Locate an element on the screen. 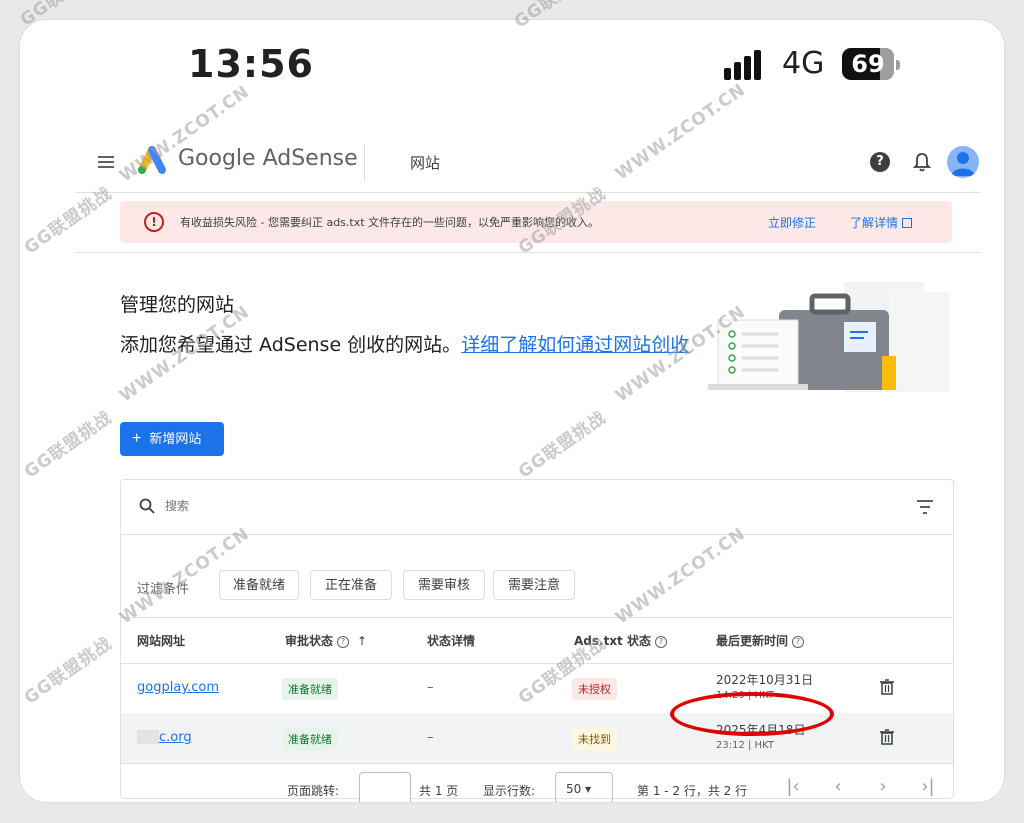 The height and width of the screenshot is (823, 1024). rows-per-page-label: 显示行数: is located at coordinates (509, 791).